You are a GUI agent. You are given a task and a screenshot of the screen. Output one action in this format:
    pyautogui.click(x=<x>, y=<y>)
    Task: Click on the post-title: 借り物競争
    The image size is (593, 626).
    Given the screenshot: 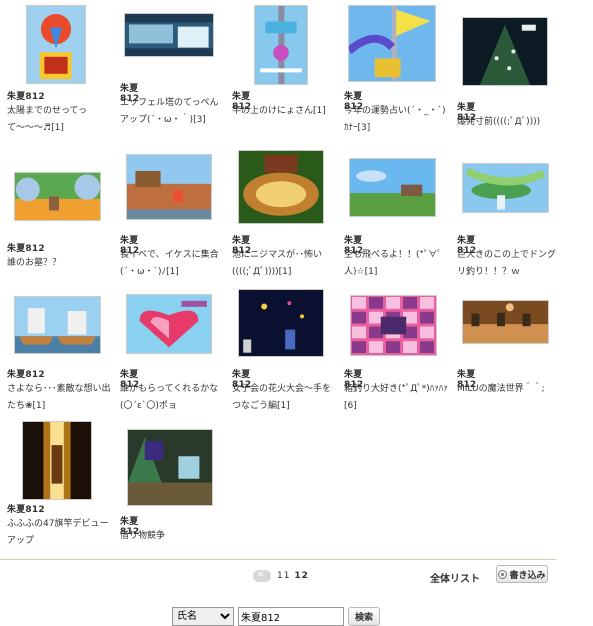 What is the action you would take?
    pyautogui.click(x=172, y=536)
    